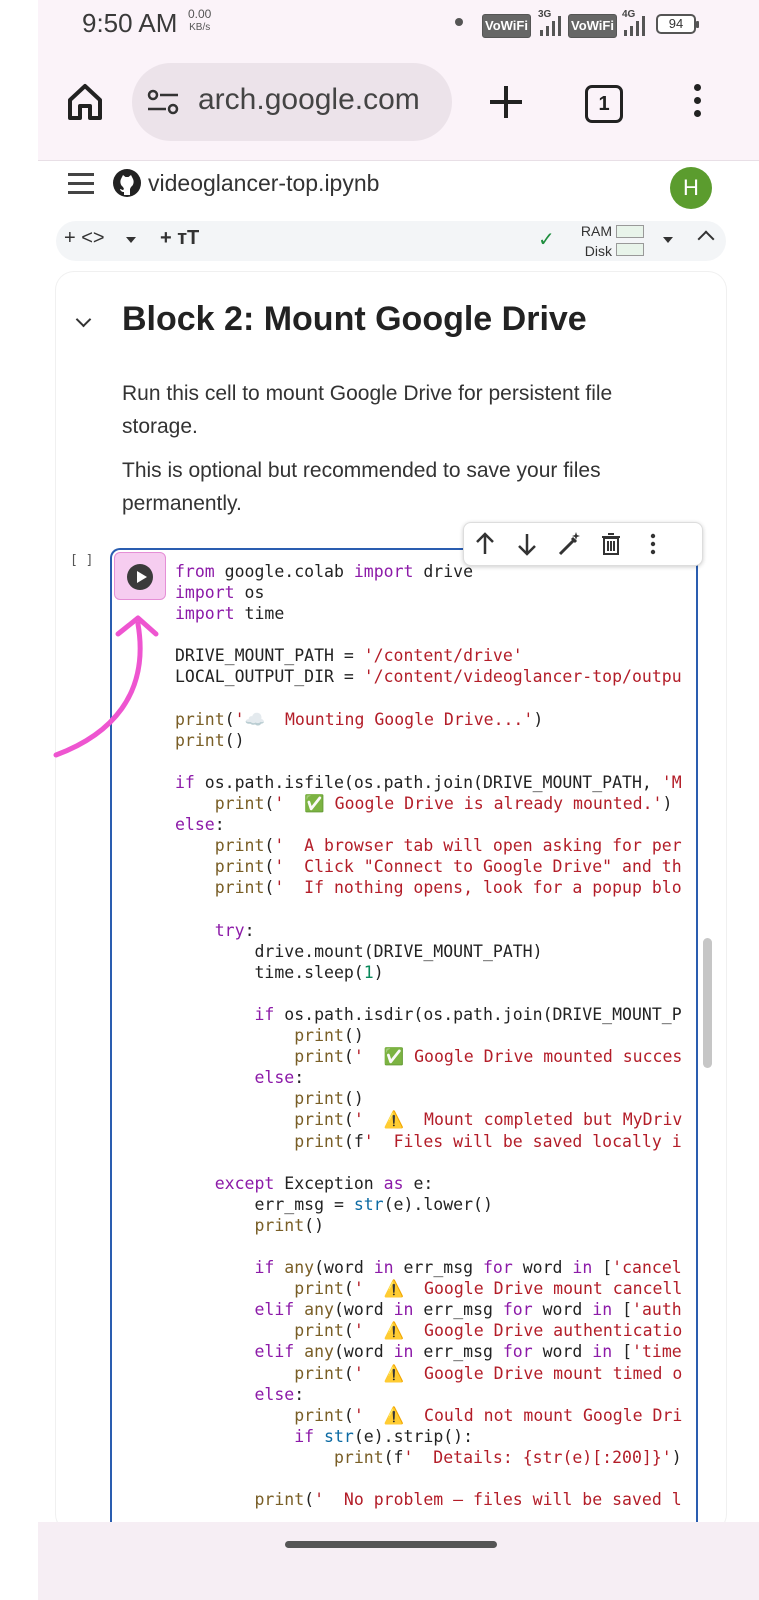 The width and height of the screenshot is (759, 1600). Describe the element at coordinates (309, 100) in the screenshot. I see `url-text: arch.google.com` at that location.